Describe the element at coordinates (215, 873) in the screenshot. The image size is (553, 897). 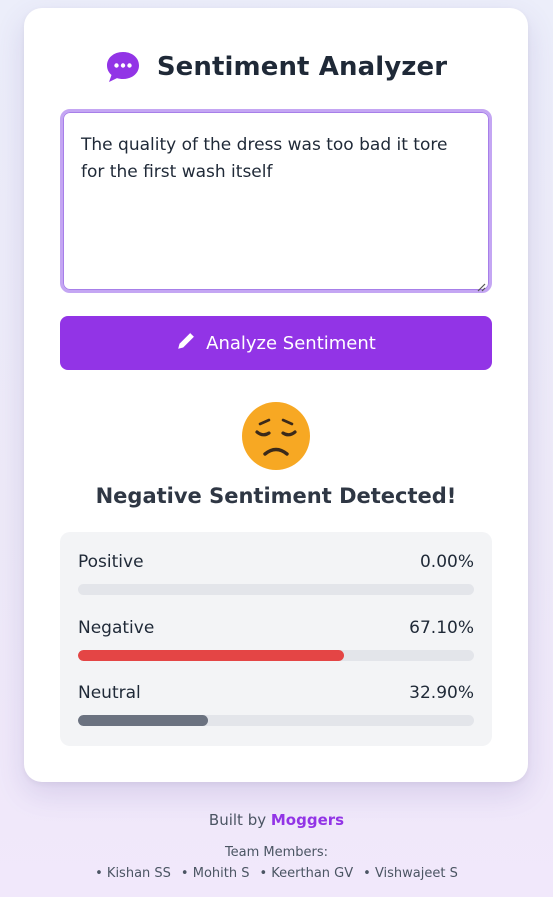
I see `team-member: • Mohith S` at that location.